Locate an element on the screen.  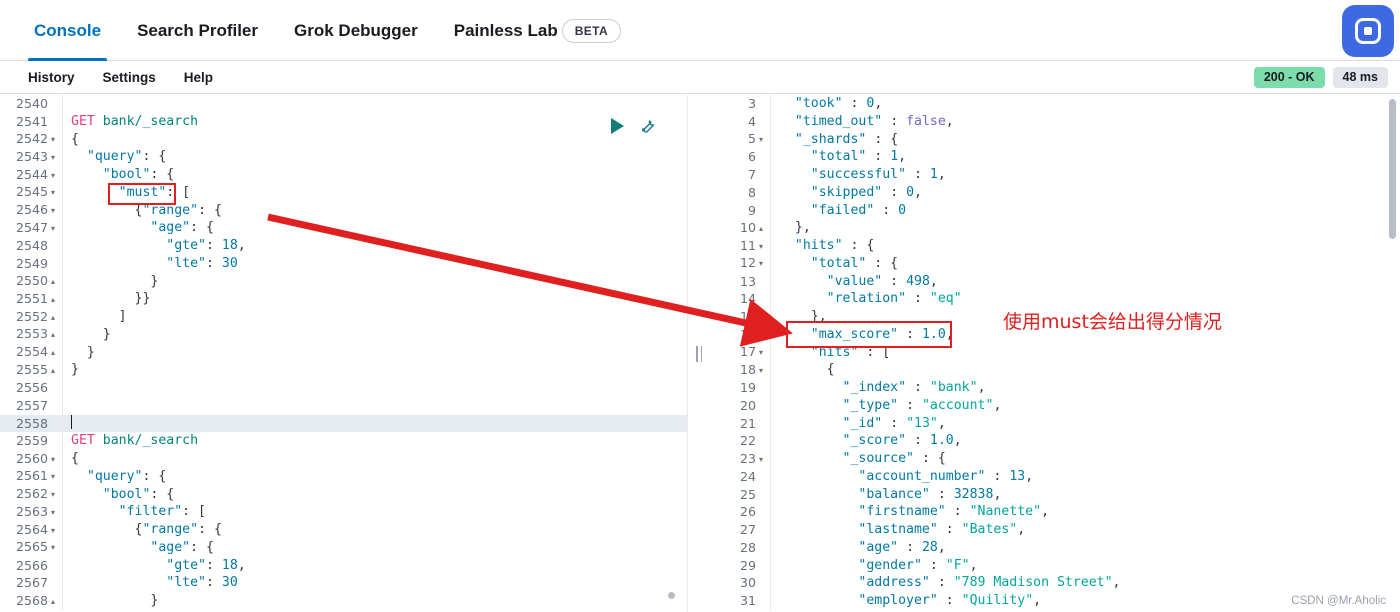
code-line: 2559 GET bank/_search is located at coordinates (343, 441).